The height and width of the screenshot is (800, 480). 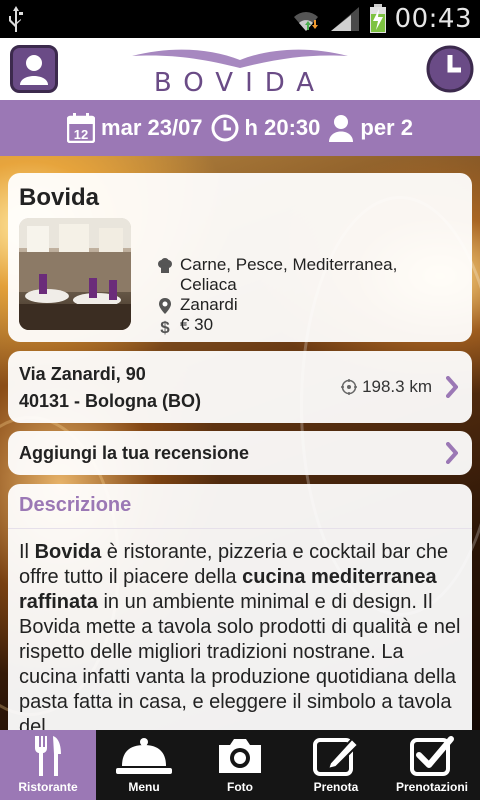 I want to click on calendar-icon: 12, so click(x=81, y=128).